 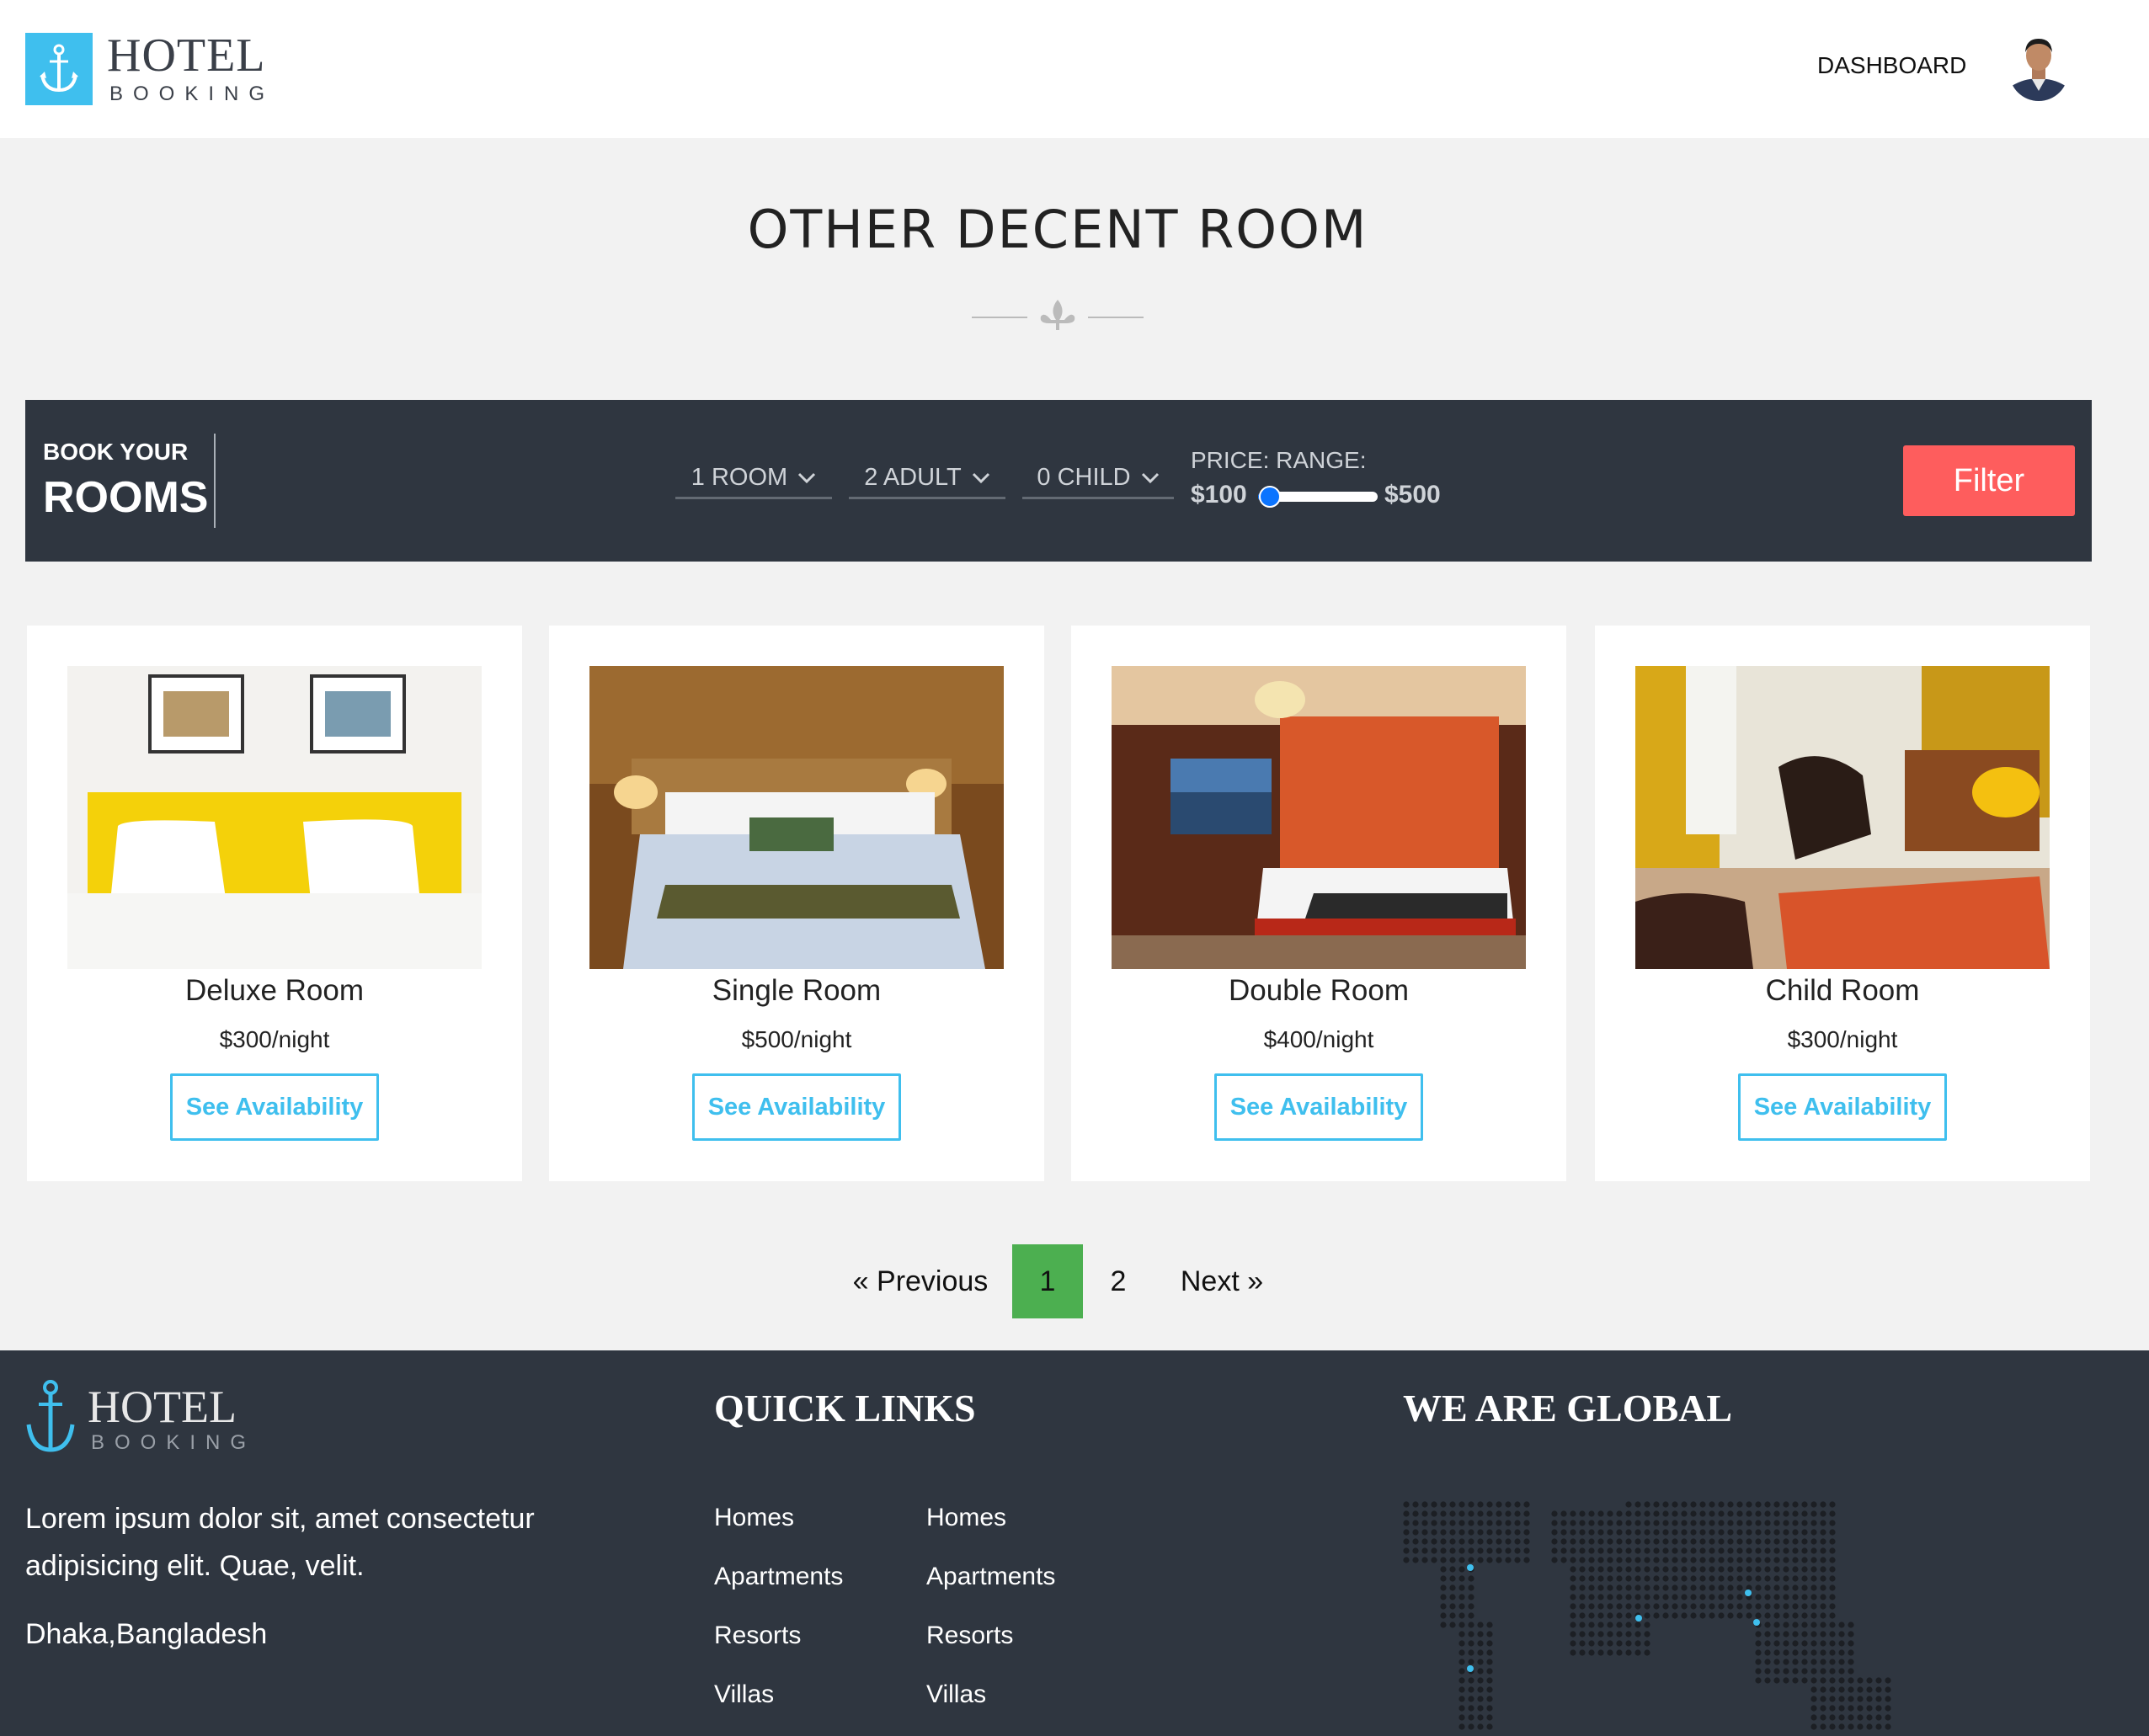 What do you see at coordinates (920, 1281) in the screenshot?
I see `pagination-previous: « Previous` at bounding box center [920, 1281].